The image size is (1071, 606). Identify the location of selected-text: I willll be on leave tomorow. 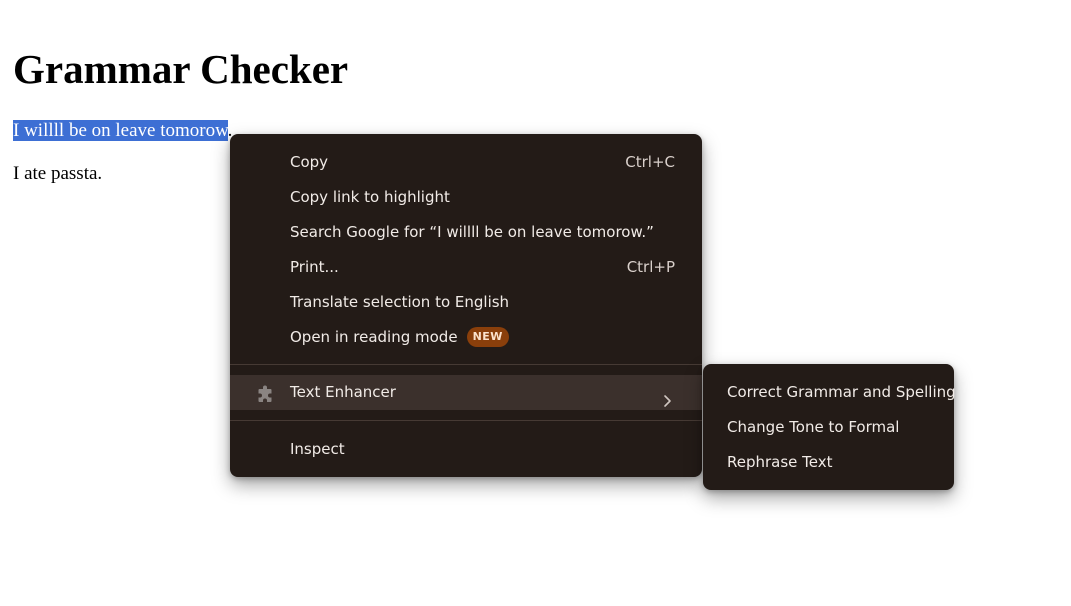
(120, 130).